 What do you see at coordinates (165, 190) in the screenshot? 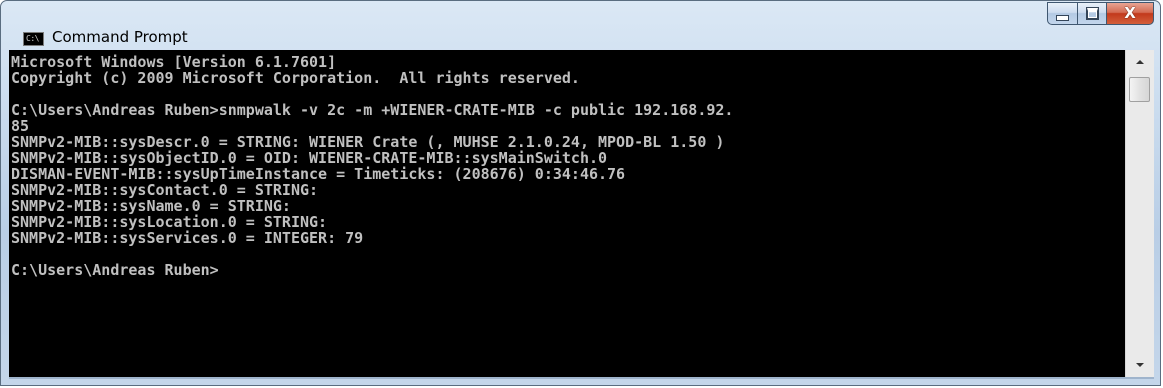
I see `console-line: SNMPv2-MIB::sysContact.0 = STRING:` at bounding box center [165, 190].